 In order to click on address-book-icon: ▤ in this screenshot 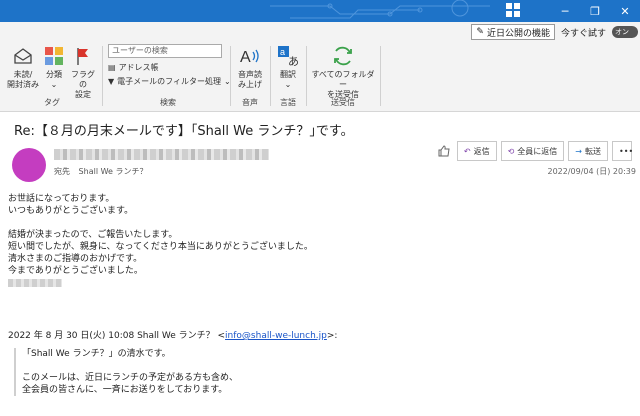, I will do `click(112, 67)`.